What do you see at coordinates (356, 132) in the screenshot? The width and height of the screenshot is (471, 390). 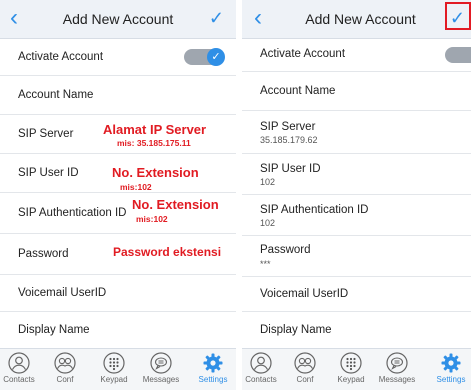 I see `sip-server-row: SIP Server 35.185.179.62` at bounding box center [356, 132].